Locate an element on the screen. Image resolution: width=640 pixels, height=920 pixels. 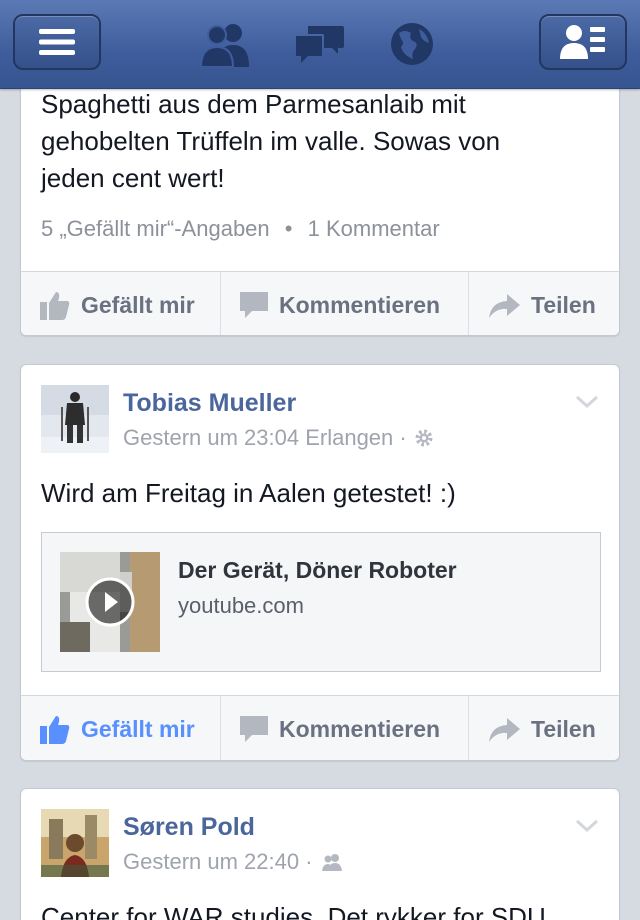
gear-icon is located at coordinates (424, 438).